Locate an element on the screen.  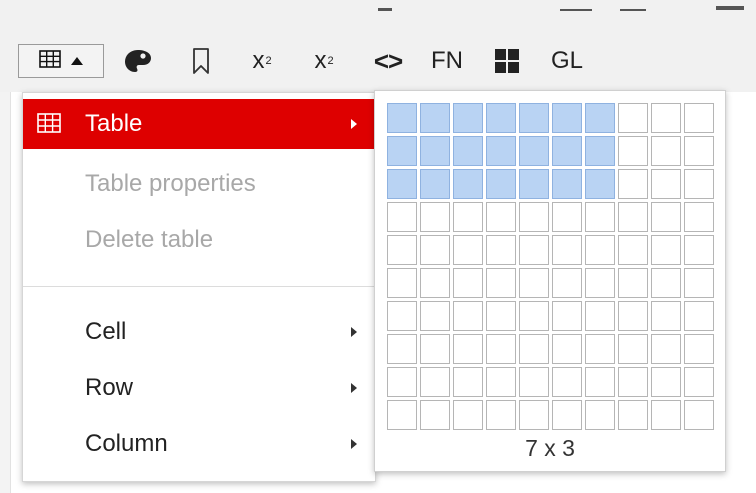
table-menu-button is located at coordinates (61, 61).